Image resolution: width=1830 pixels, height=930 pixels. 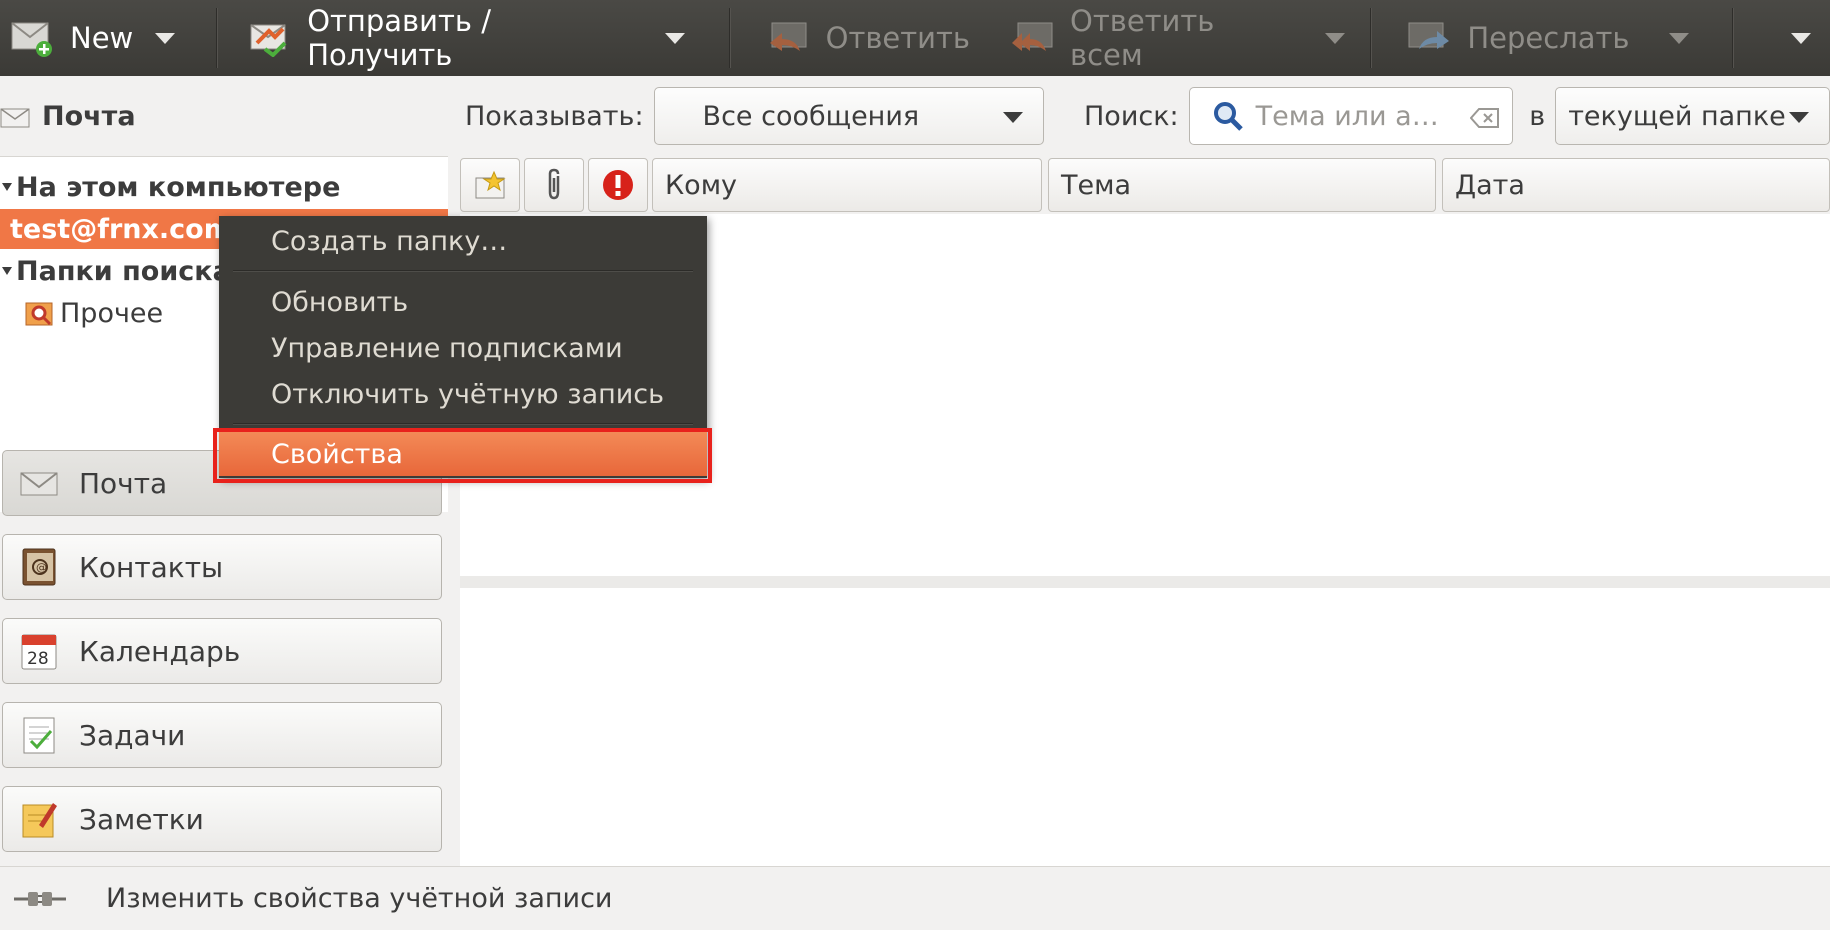 What do you see at coordinates (701, 185) in the screenshot?
I see `column-to-label: Кому` at bounding box center [701, 185].